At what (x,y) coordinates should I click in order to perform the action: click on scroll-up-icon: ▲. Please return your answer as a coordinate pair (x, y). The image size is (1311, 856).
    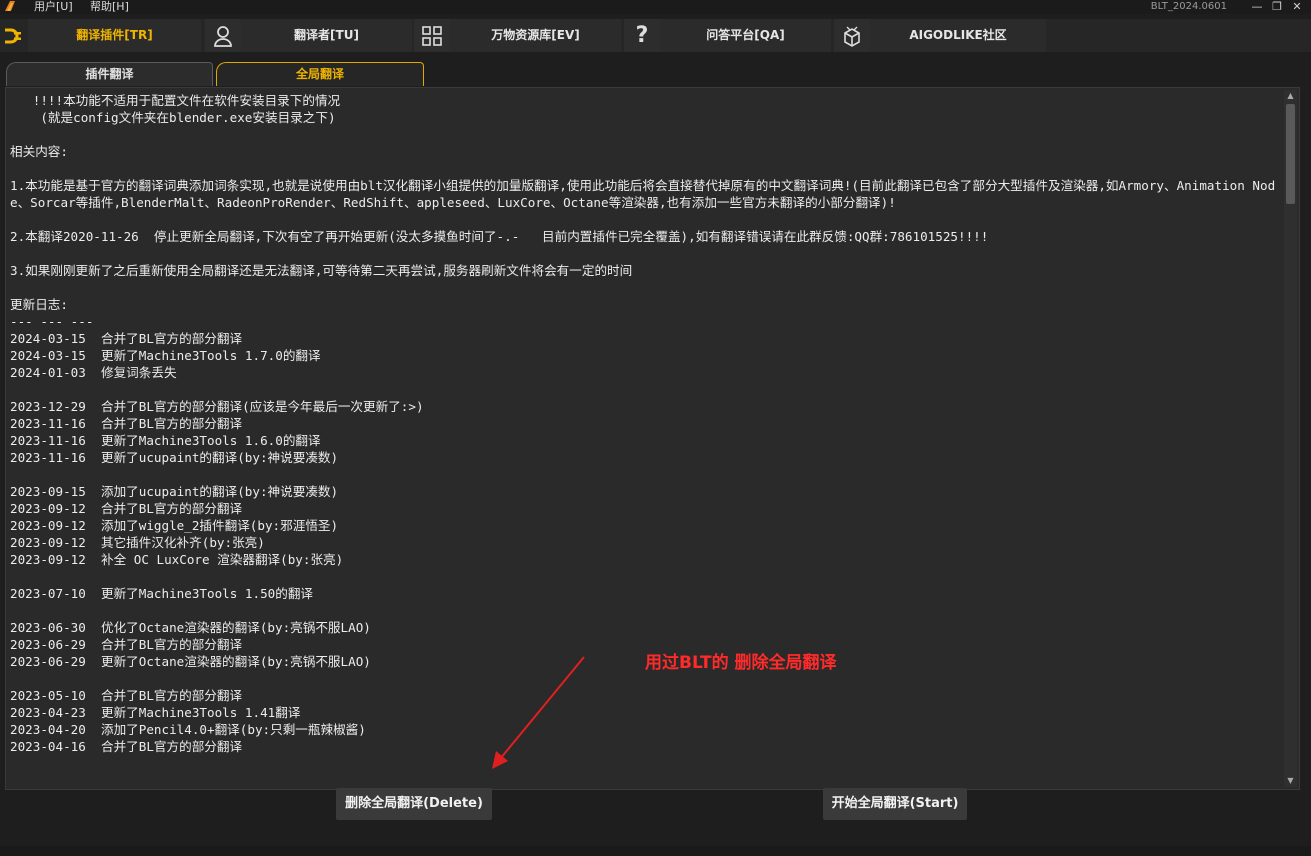
    Looking at the image, I should click on (1290, 96).